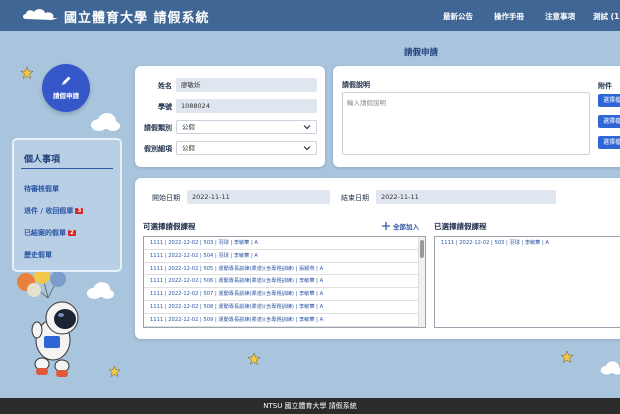 The height and width of the screenshot is (414, 620). Describe the element at coordinates (509, 16) in the screenshot. I see `nav-manual: 操作手冊` at that location.